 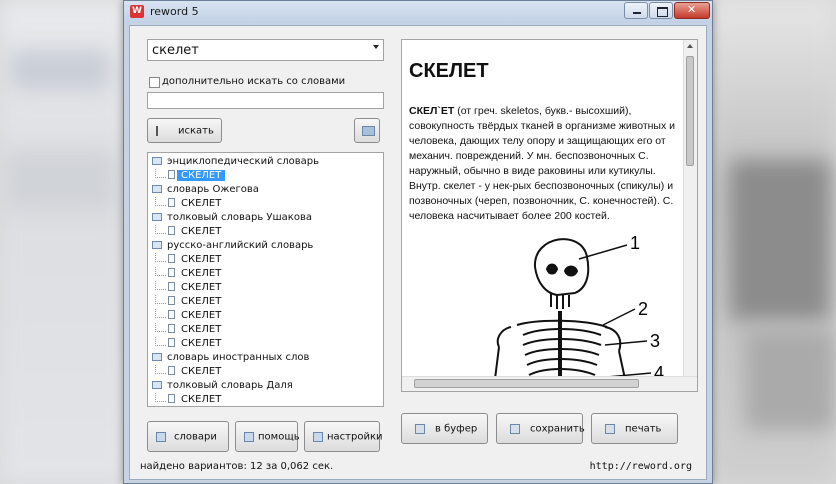 What do you see at coordinates (515, 428) in the screenshot?
I see `floppy-disk-icon` at bounding box center [515, 428].